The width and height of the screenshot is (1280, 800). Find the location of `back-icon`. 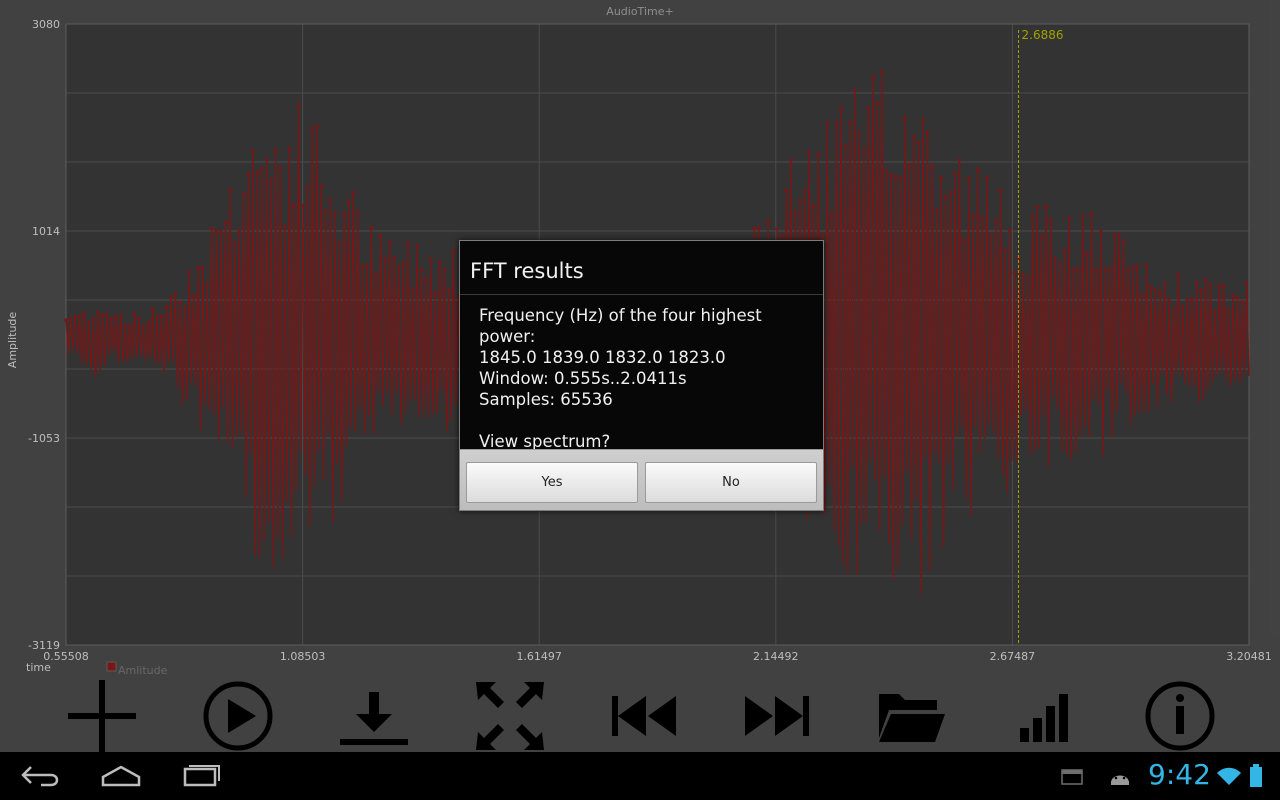

back-icon is located at coordinates (40, 776).